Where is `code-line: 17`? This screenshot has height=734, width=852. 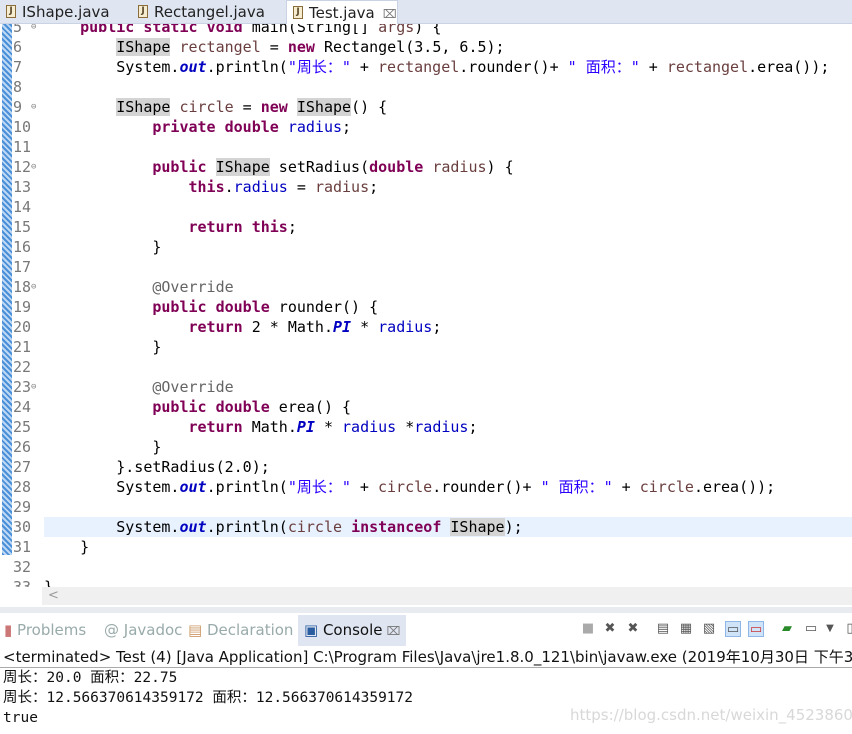 code-line: 17 is located at coordinates (426, 267).